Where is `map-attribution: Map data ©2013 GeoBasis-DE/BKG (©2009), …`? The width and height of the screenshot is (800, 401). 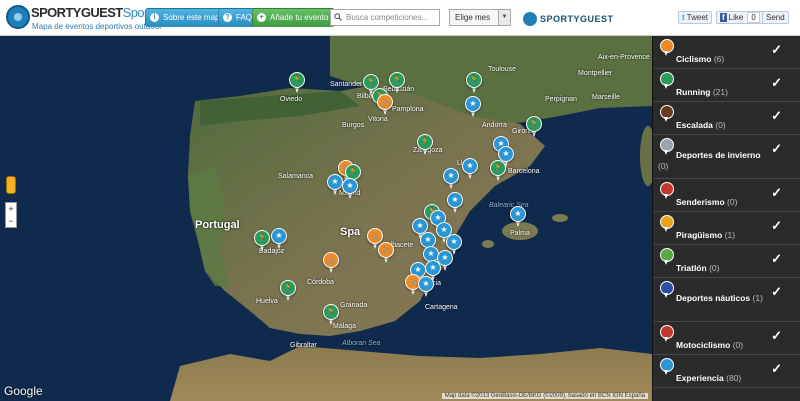 map-attribution: Map data ©2013 GeoBasis-DE/BKG (©2009), … is located at coordinates (544, 396).